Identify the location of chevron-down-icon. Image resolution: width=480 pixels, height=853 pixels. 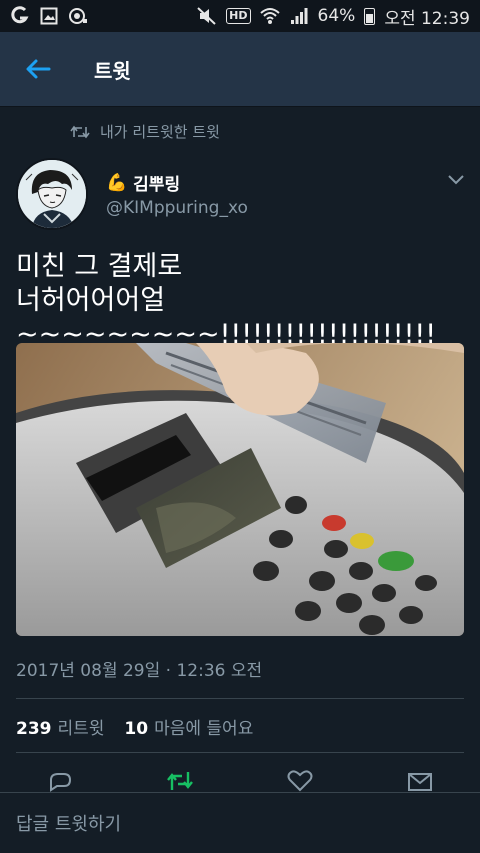
(456, 180).